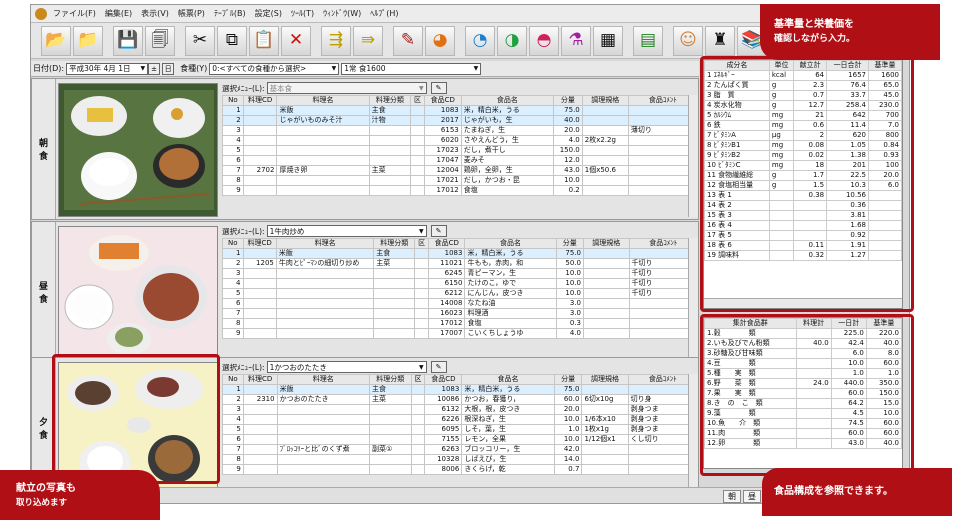  I want to click on table-cell: 1, so click(233, 110).